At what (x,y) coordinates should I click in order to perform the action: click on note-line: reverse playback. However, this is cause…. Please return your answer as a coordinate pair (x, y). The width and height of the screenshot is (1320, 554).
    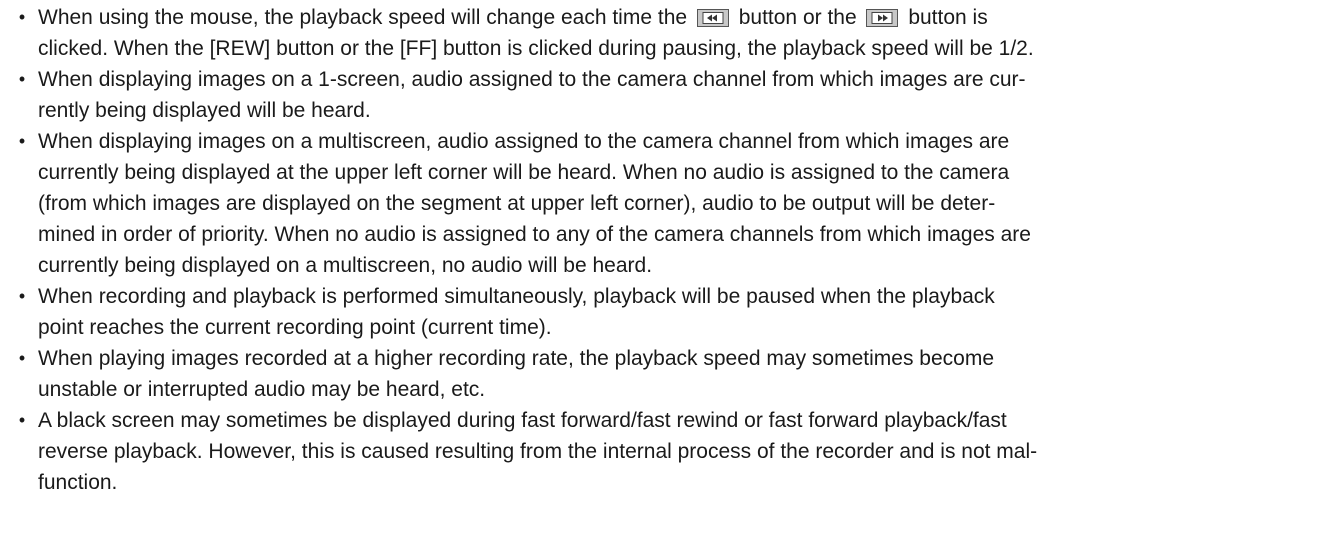
    Looking at the image, I should click on (538, 451).